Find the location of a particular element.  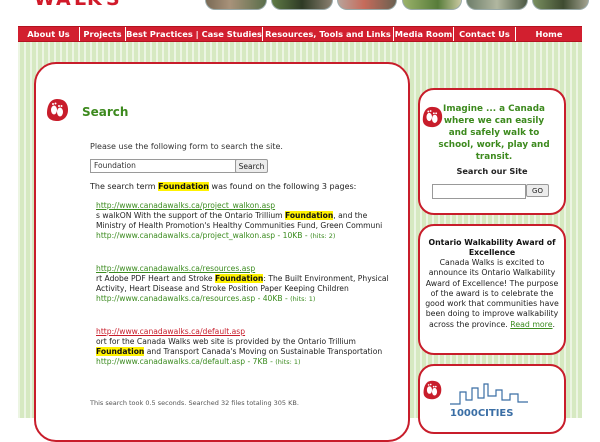

award-title: Ontario Walkability Award of Excellence is located at coordinates (492, 247).